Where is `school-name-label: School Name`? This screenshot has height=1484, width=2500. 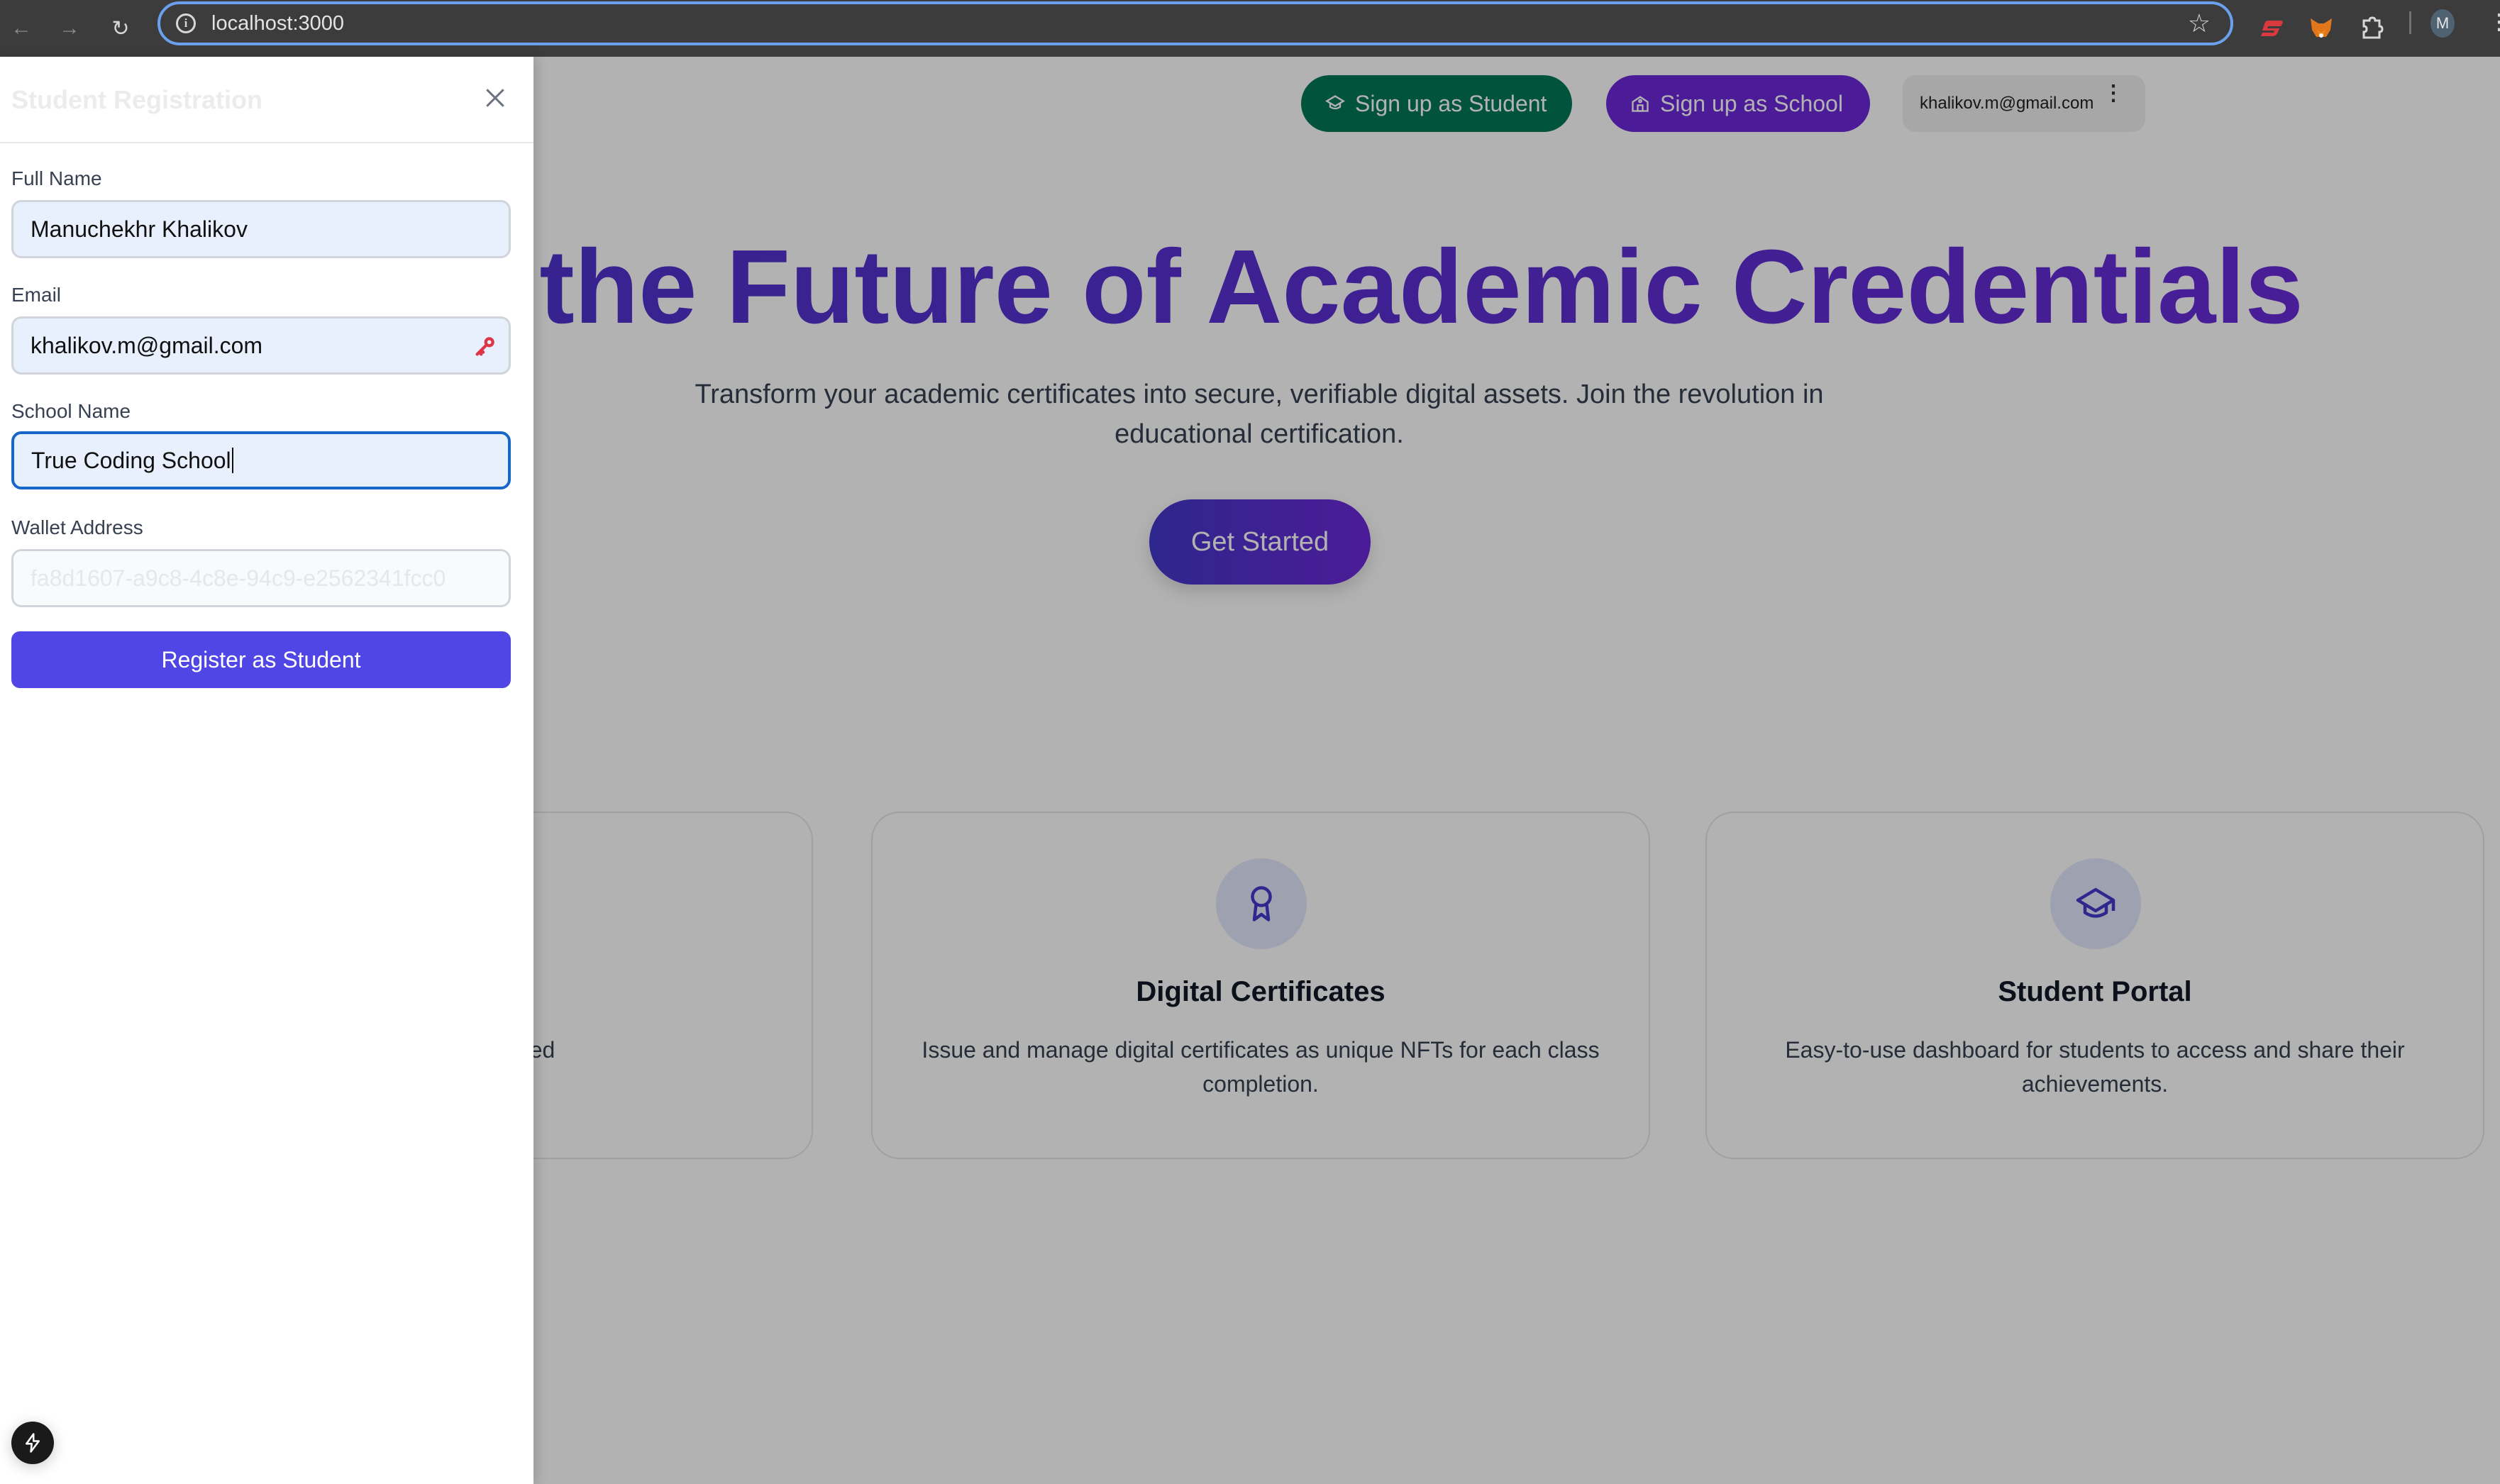 school-name-label: School Name is located at coordinates (71, 411).